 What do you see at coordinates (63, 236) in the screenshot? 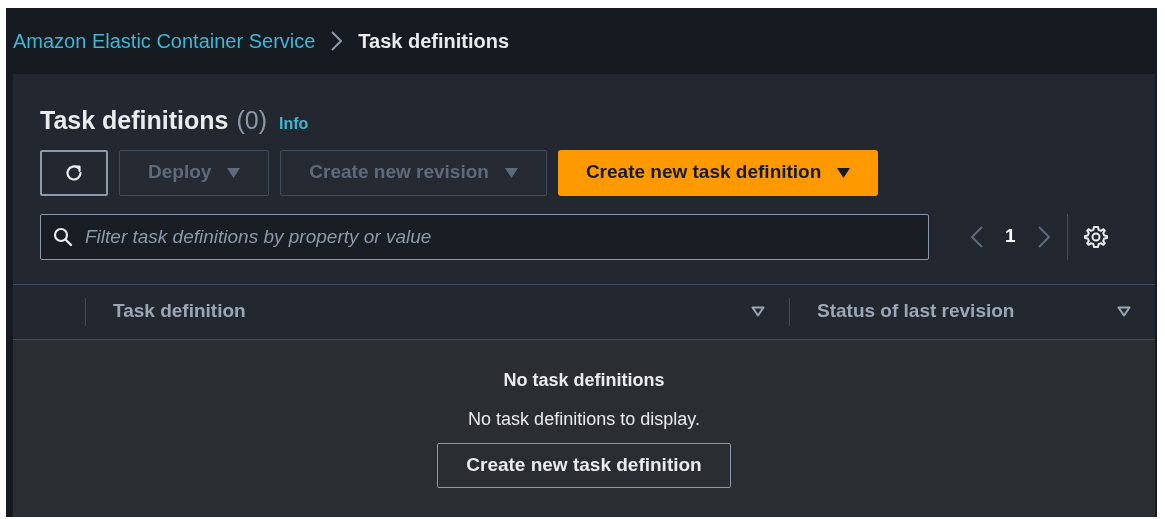
I see `search-icon` at bounding box center [63, 236].